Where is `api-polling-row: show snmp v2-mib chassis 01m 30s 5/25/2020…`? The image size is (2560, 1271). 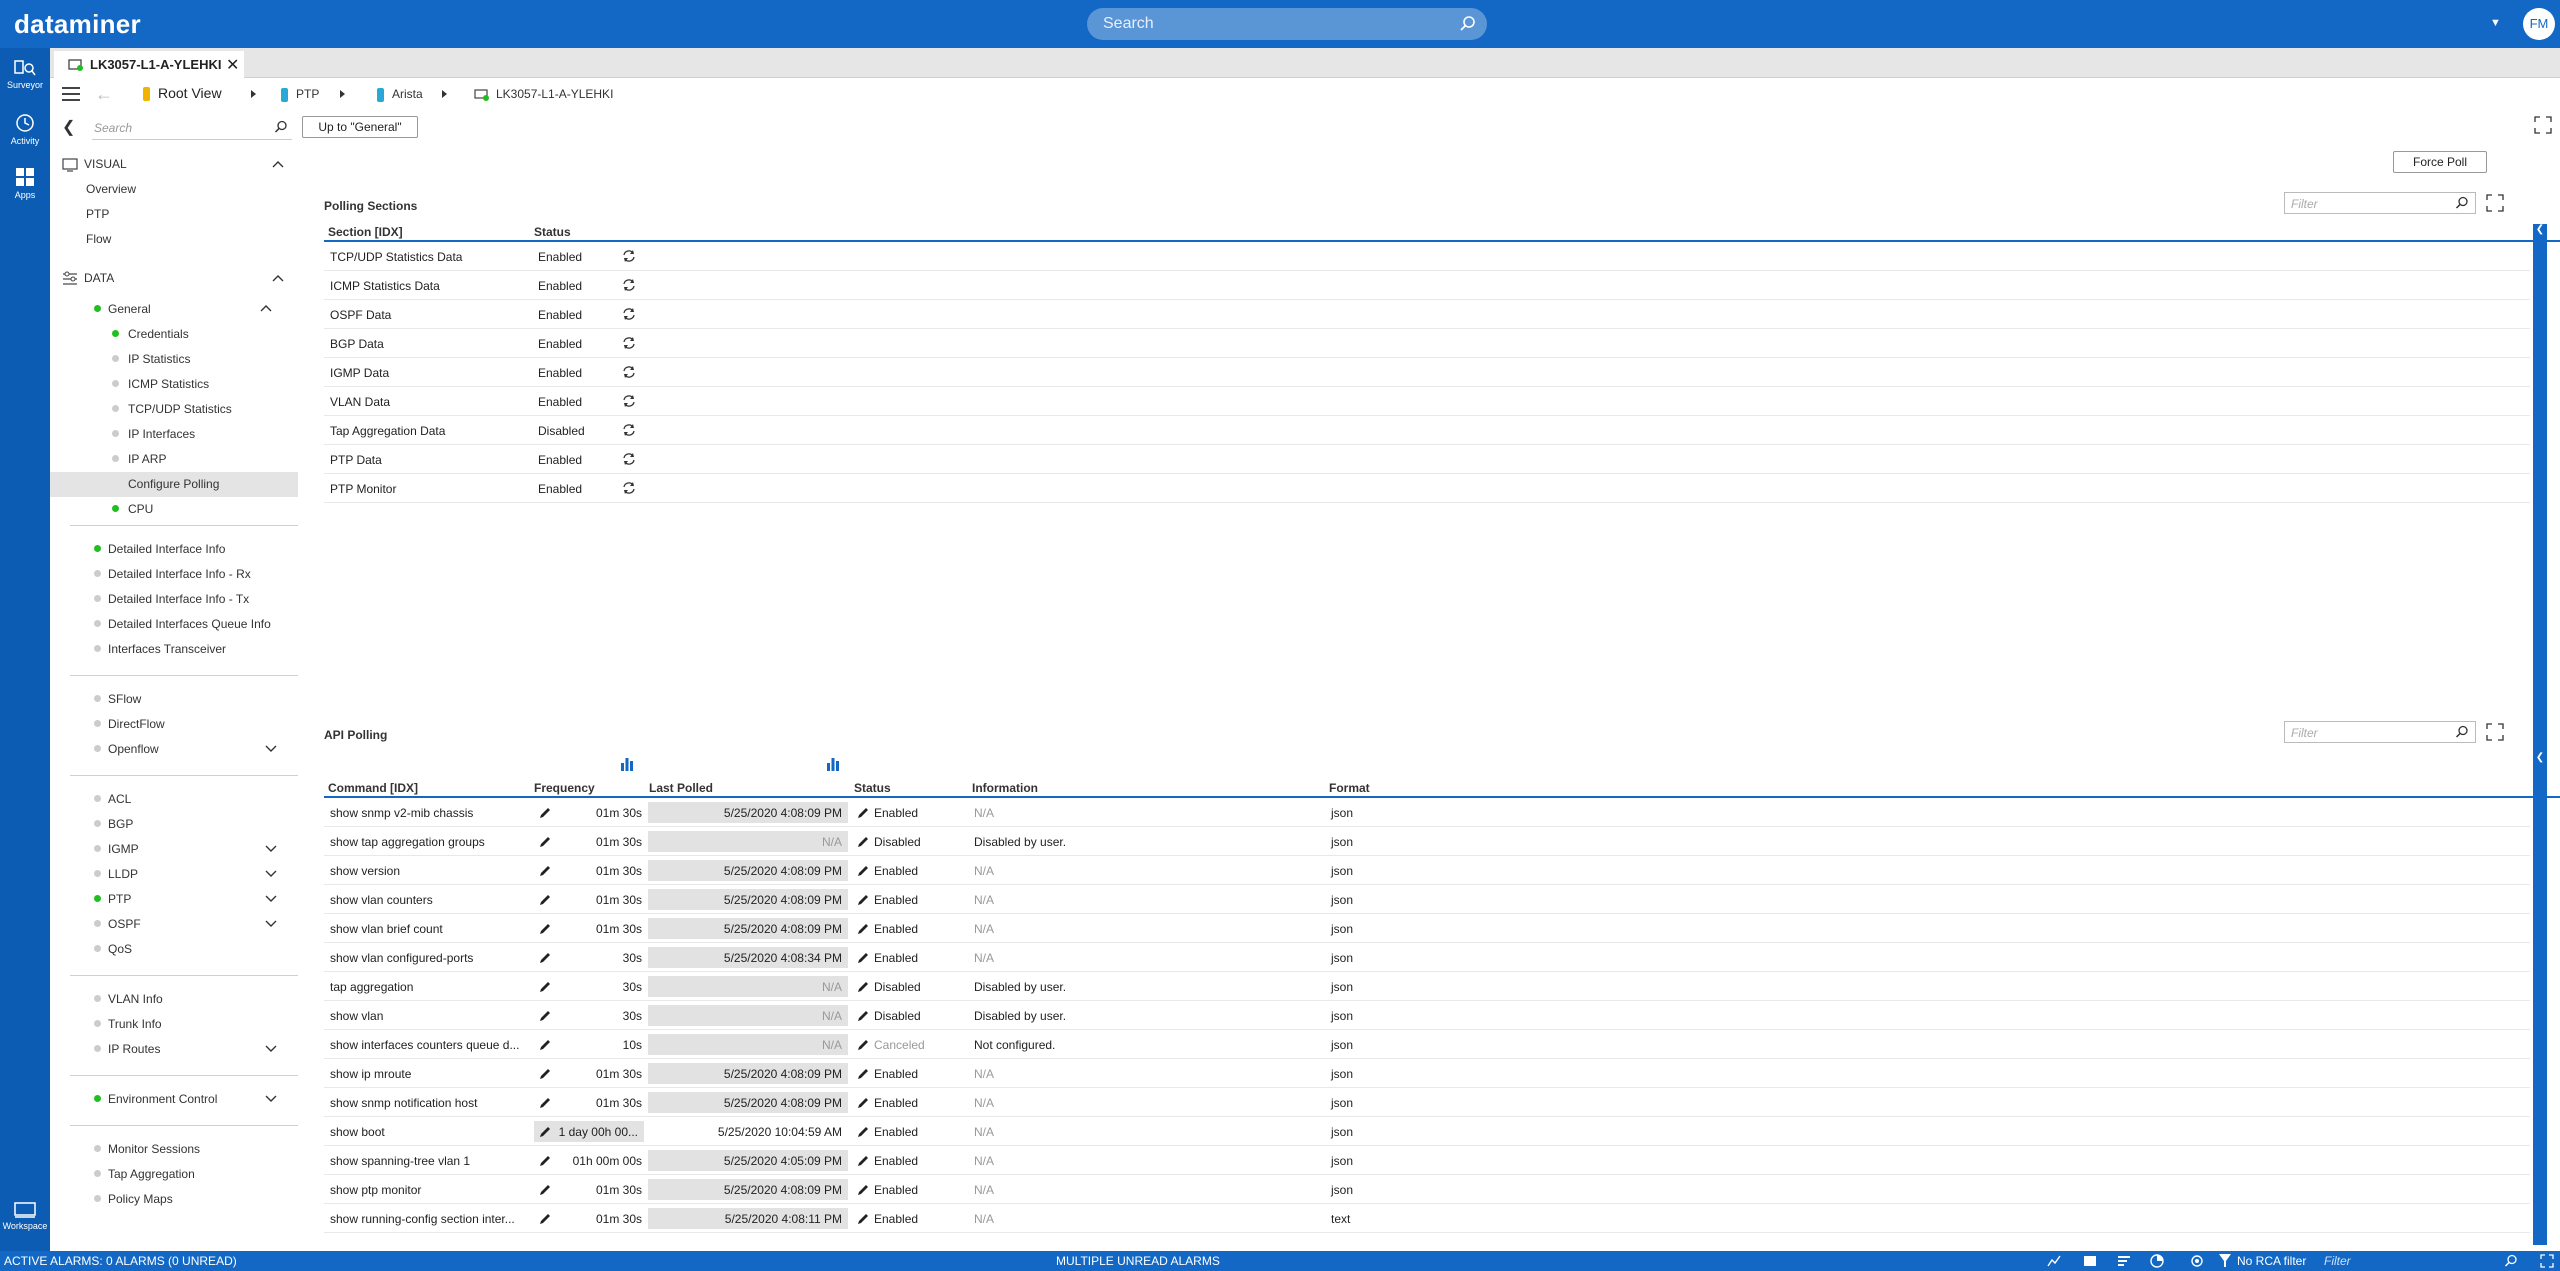
api-polling-row: show snmp v2-mib chassis 01m 30s 5/25/2020… is located at coordinates (1427, 812).